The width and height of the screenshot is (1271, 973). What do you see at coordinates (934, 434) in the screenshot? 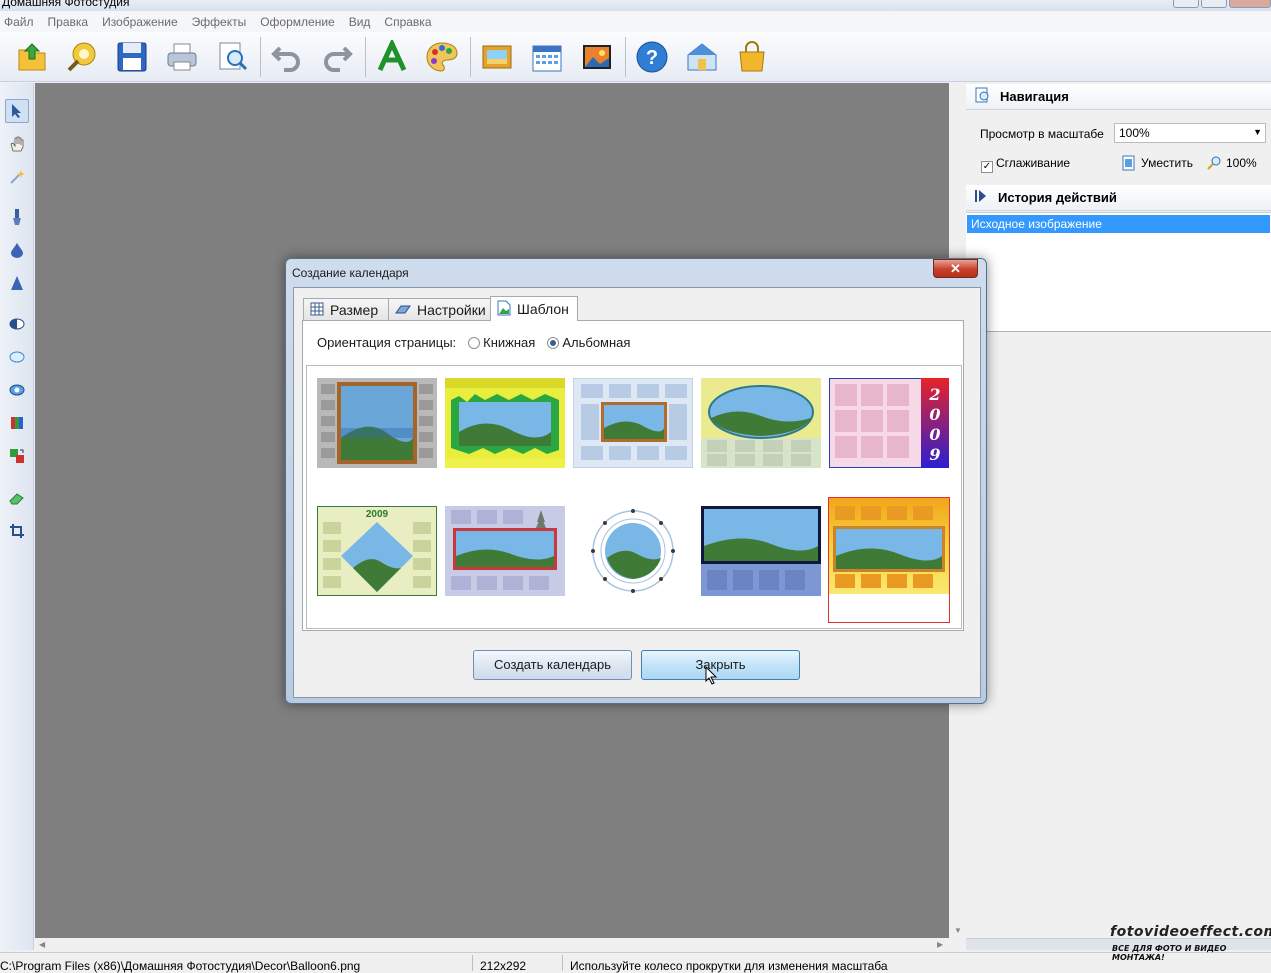
I see `year-digit: 0` at bounding box center [934, 434].